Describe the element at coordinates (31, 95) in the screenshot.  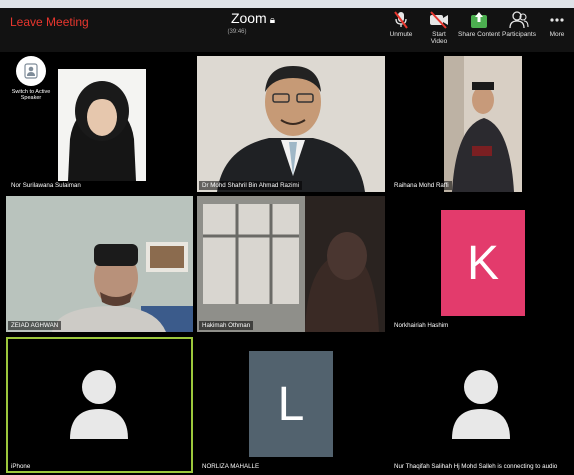
I see `switch-speaker-label: Switch to Active Speaker` at that location.